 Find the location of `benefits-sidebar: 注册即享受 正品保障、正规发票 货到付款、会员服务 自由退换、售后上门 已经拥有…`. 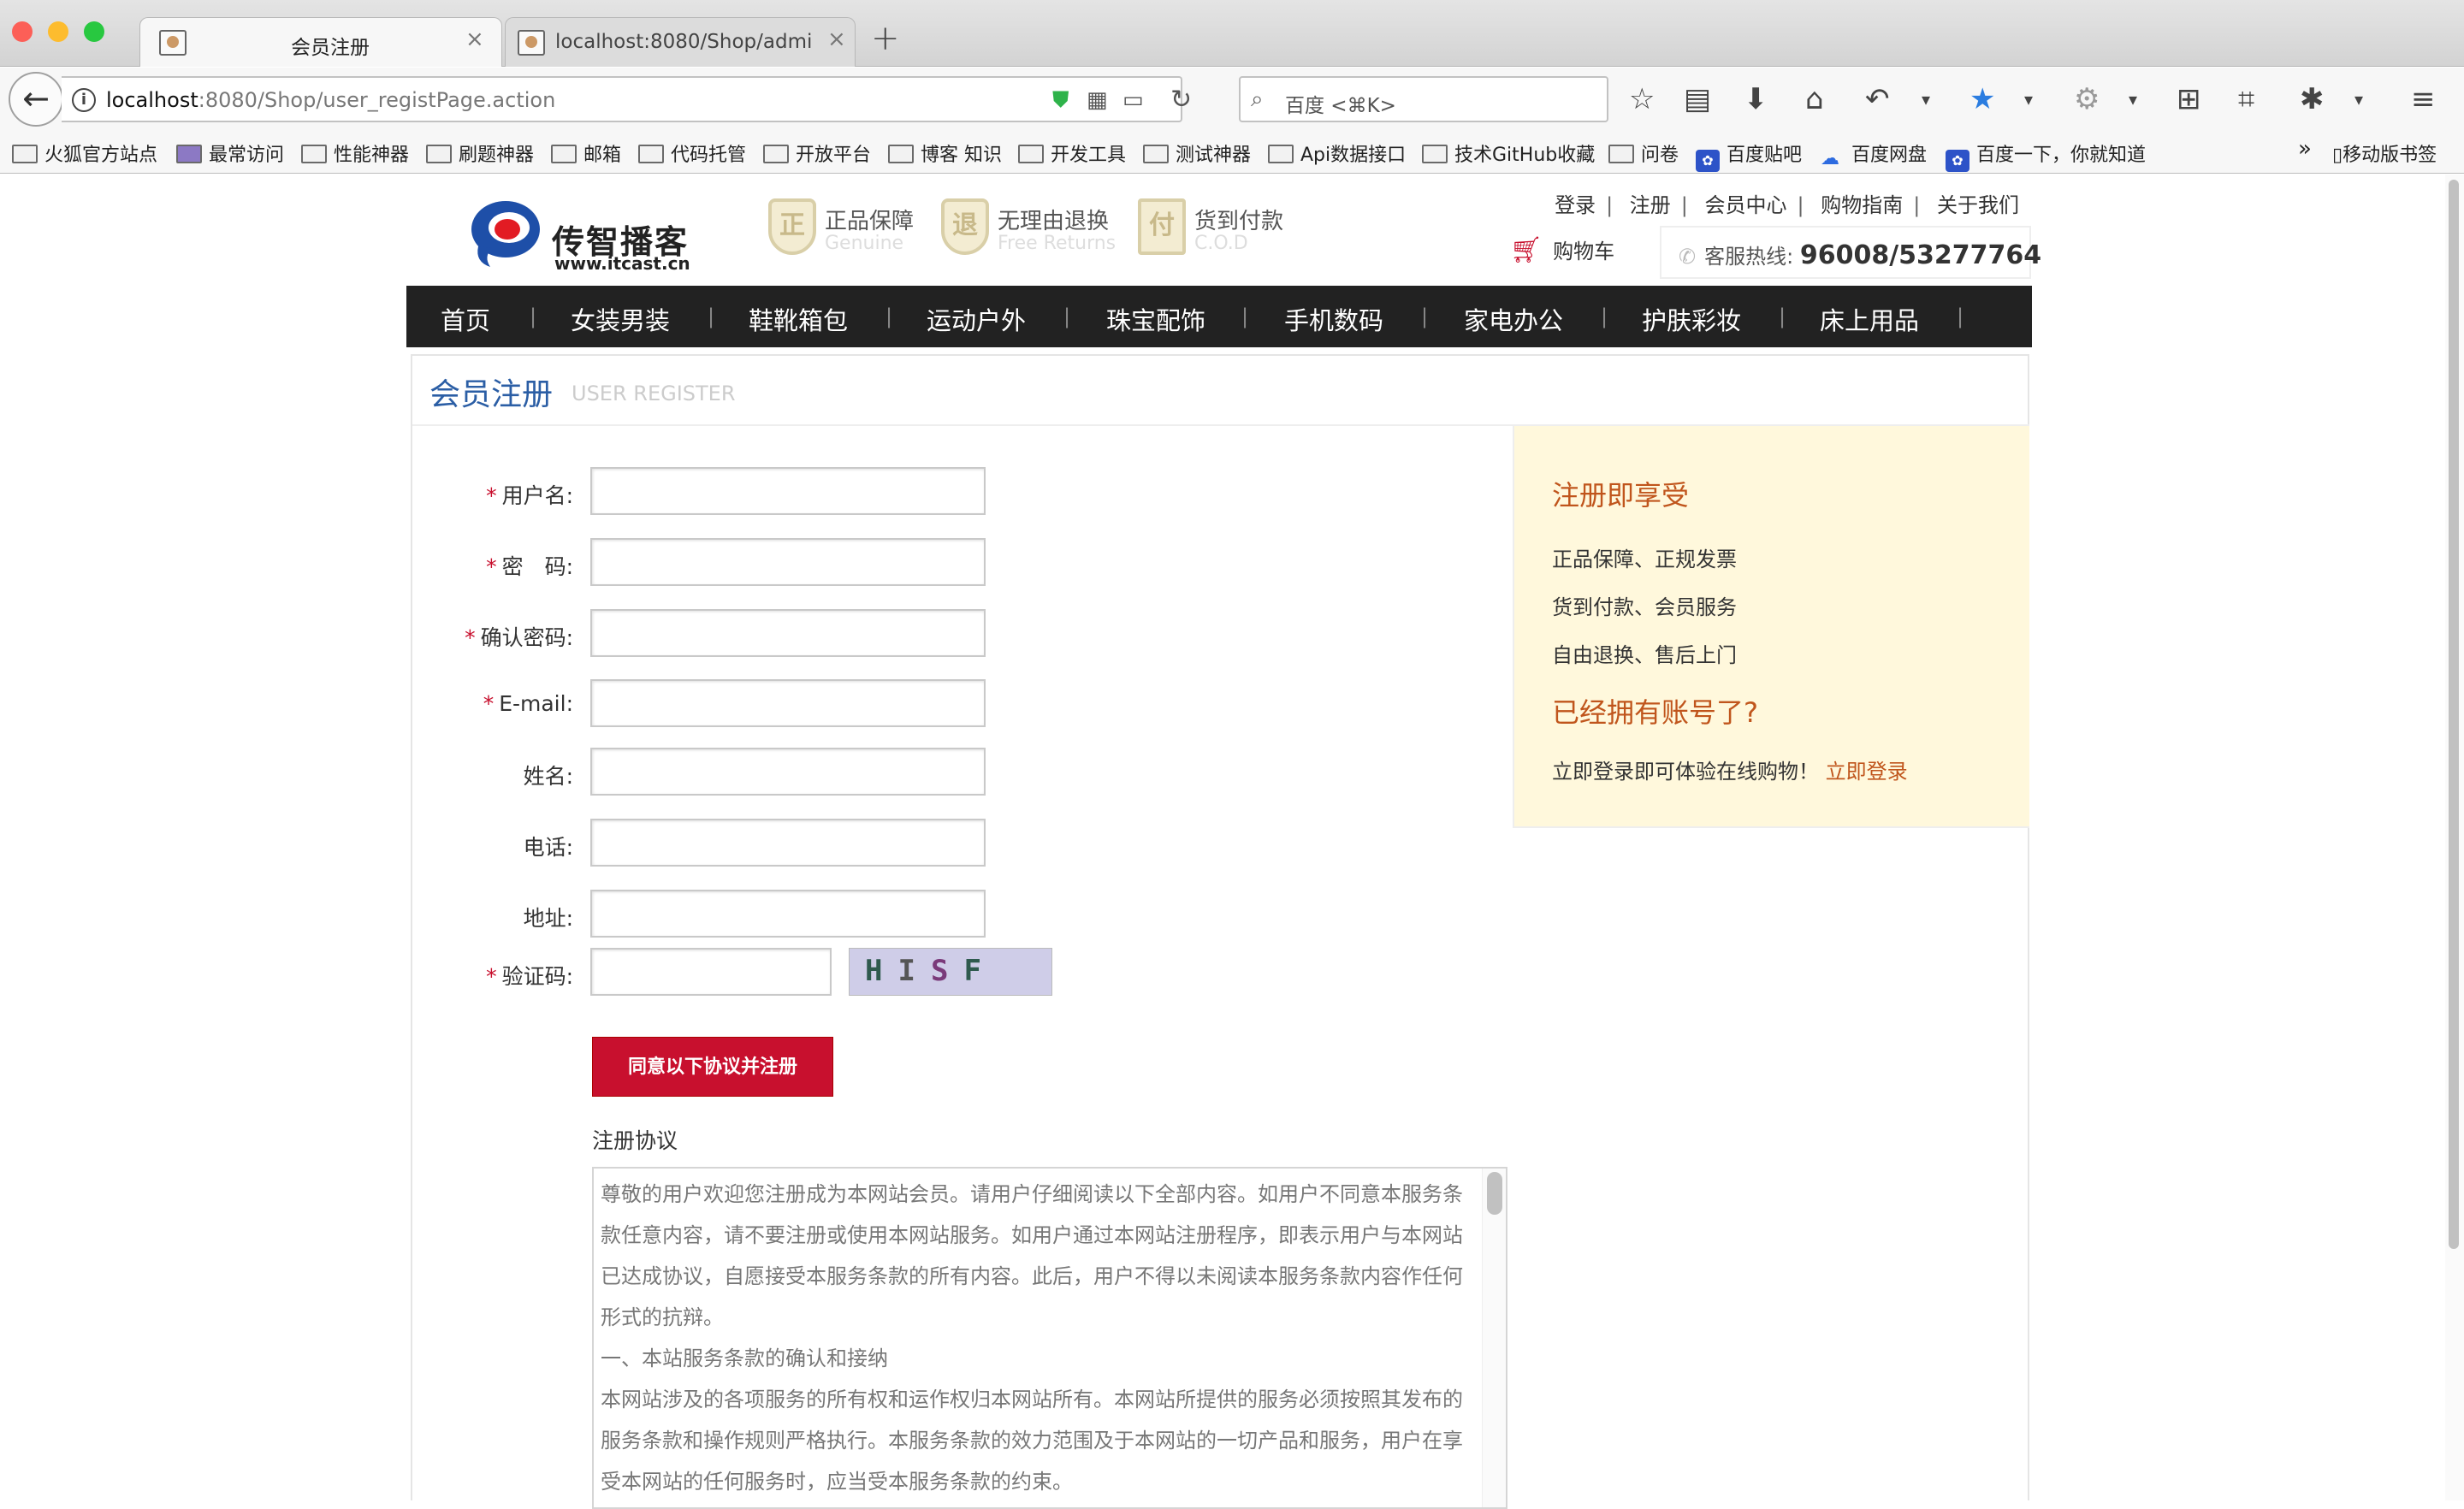

benefits-sidebar: 注册即享受 正品保障、正规发票 货到付款、会员服务 自由退换、售后上门 已经拥有… is located at coordinates (1771, 627).